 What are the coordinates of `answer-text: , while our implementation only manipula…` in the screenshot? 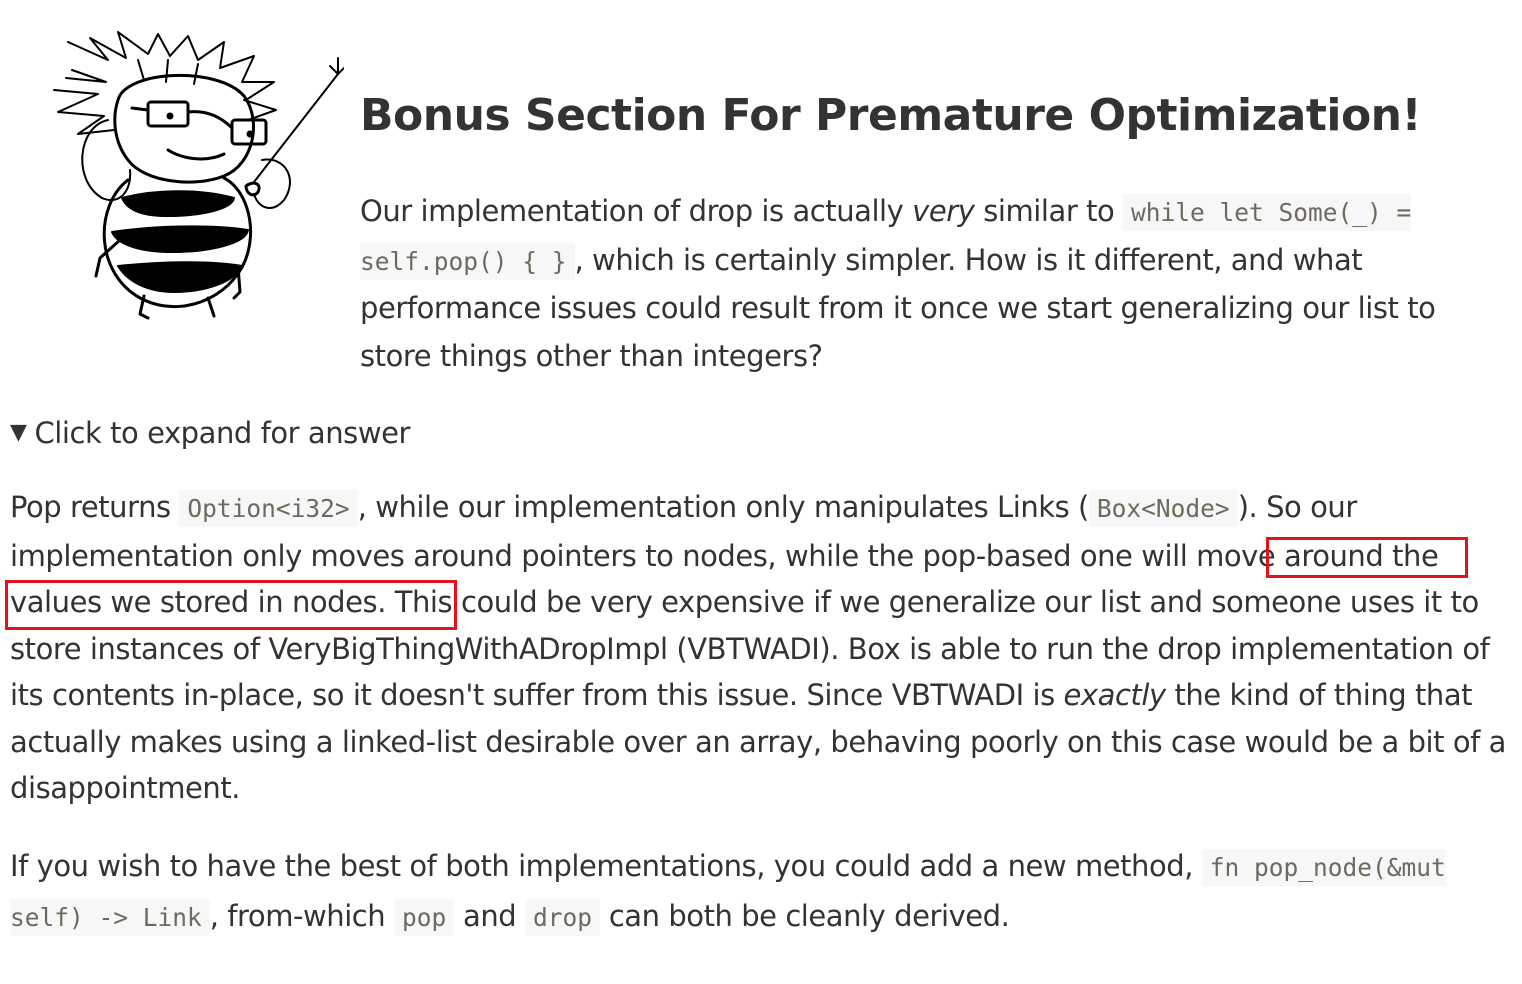 It's located at (723, 507).